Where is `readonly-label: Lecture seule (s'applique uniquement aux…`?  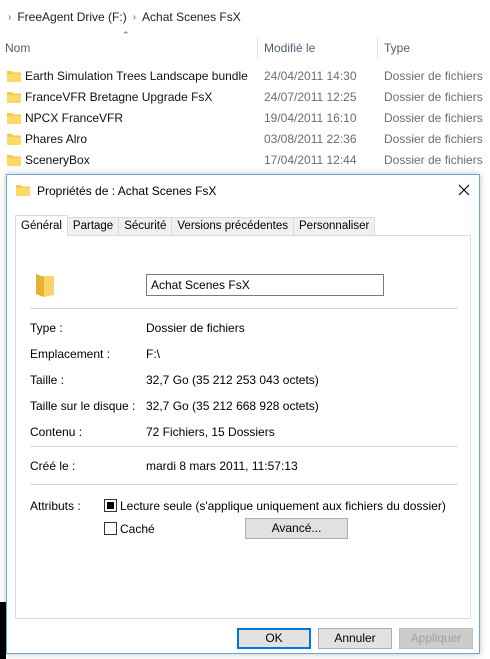 readonly-label: Lecture seule (s'applique uniquement aux… is located at coordinates (283, 506).